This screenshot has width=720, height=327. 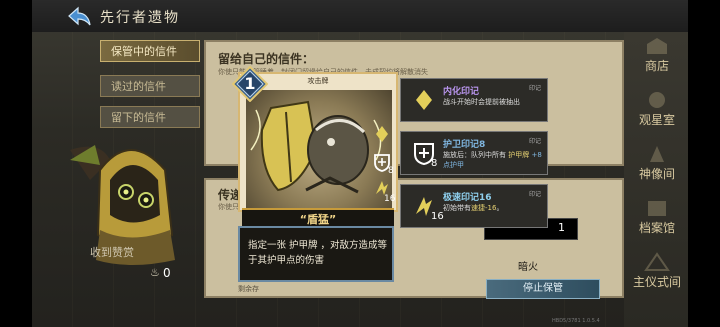 What do you see at coordinates (467, 198) in the screenshot?
I see `sigil-speed-name: 极速印记16` at bounding box center [467, 198].